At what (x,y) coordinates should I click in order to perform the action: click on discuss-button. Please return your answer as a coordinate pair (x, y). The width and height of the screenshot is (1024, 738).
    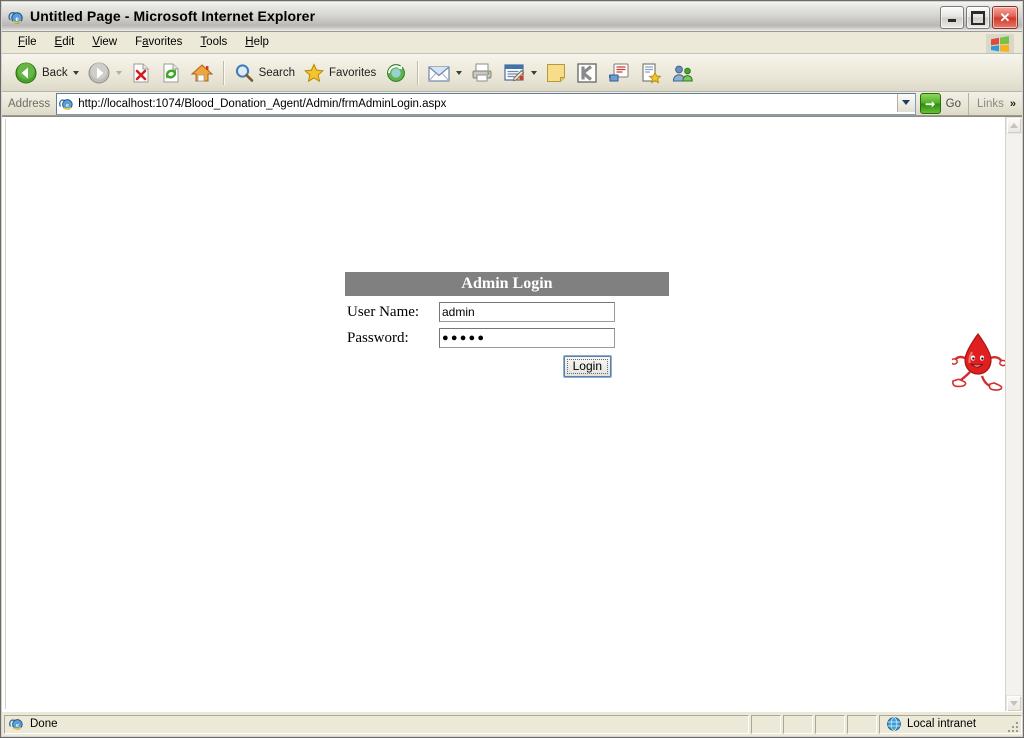
    Looking at the image, I should click on (619, 73).